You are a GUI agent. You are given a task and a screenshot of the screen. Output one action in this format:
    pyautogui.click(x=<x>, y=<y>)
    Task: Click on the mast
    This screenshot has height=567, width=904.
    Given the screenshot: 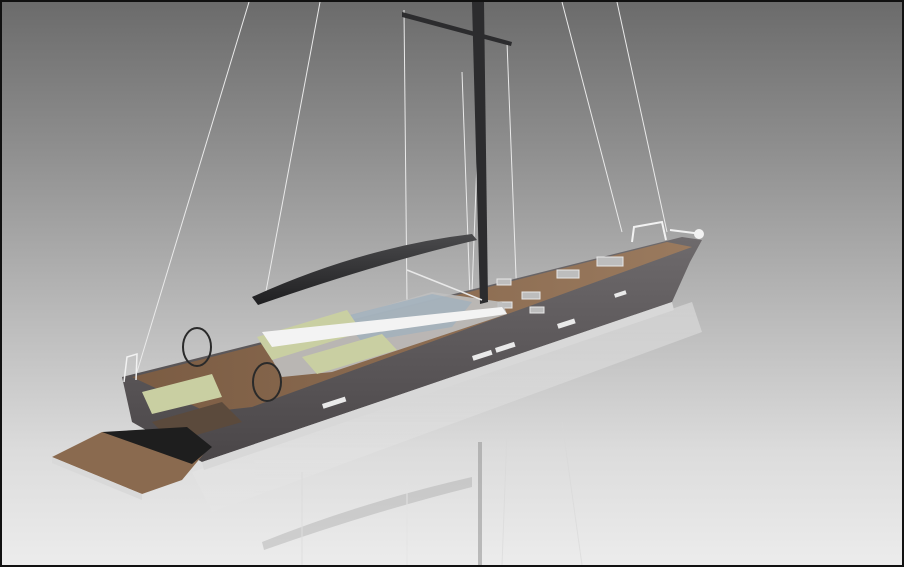 What is the action you would take?
    pyautogui.click(x=457, y=153)
    